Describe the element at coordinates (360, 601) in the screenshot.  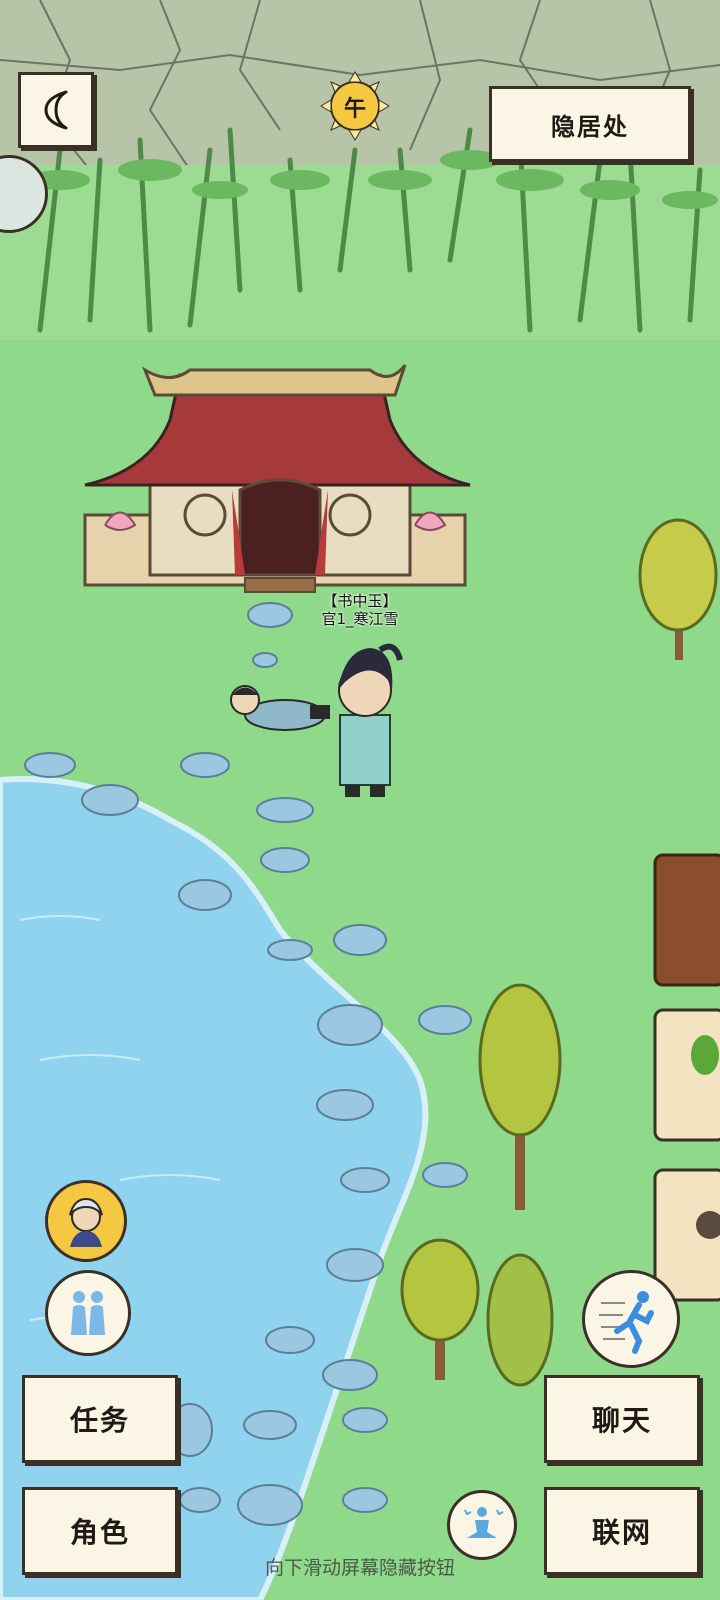
I see `character-title: 【书中玉】` at that location.